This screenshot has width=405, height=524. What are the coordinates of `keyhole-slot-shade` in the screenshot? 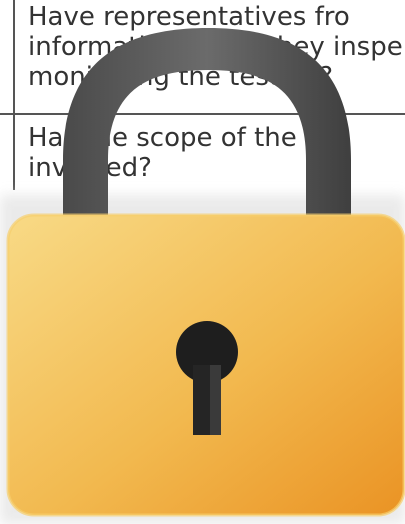 It's located at (215, 400).